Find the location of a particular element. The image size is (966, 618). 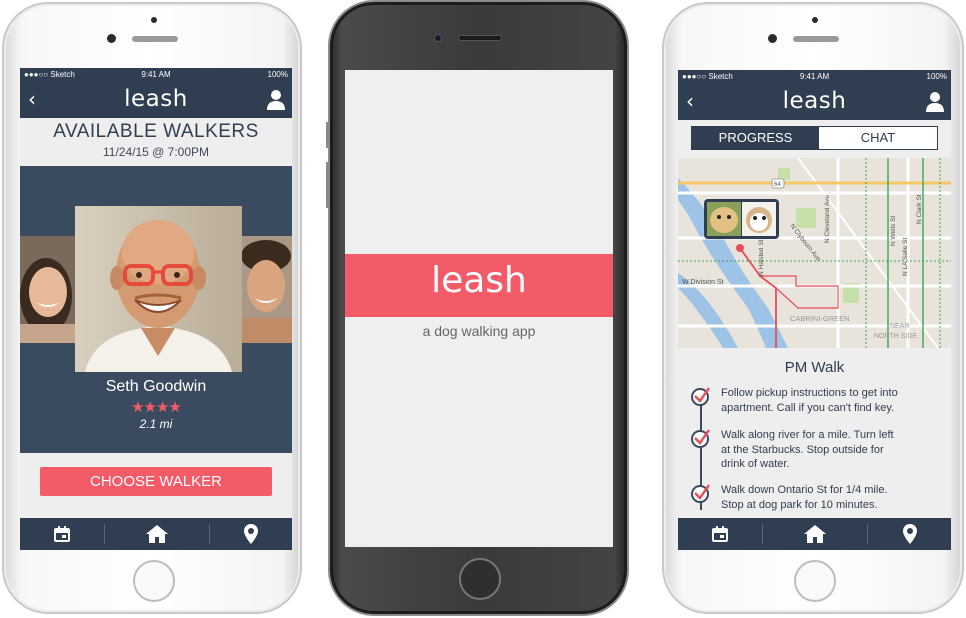

map-label-halsted: N Halsted St is located at coordinates (761, 257).